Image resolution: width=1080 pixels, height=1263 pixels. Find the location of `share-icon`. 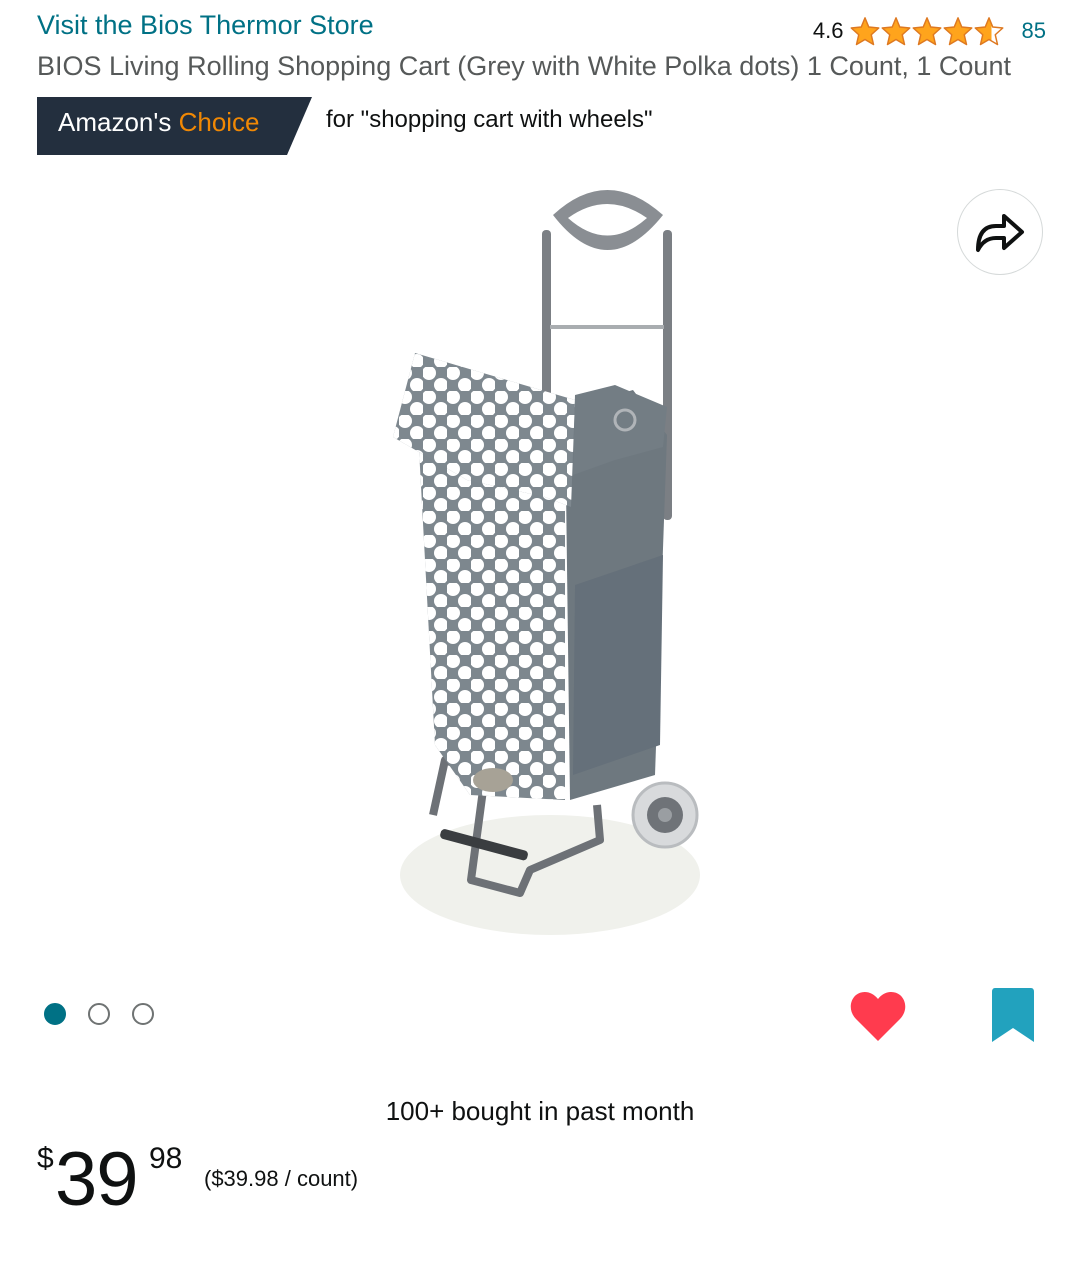

share-icon is located at coordinates (1000, 233).